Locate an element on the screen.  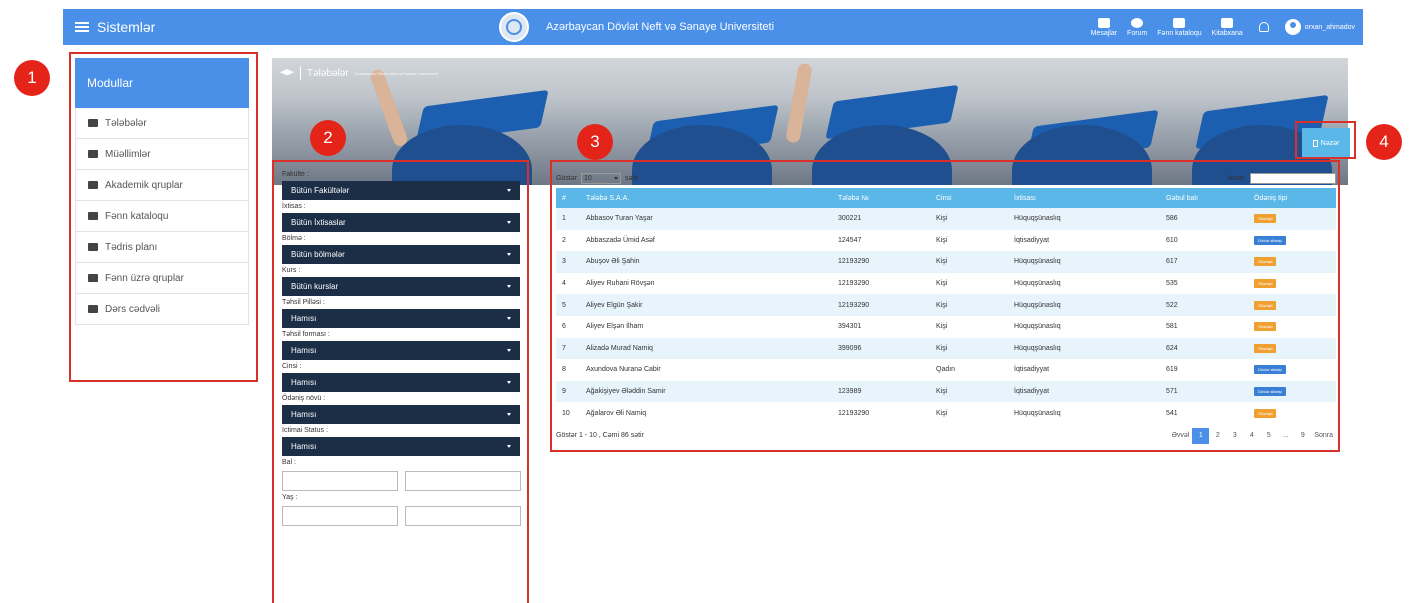
table-cell: 300221 is located at coordinates (881, 219).